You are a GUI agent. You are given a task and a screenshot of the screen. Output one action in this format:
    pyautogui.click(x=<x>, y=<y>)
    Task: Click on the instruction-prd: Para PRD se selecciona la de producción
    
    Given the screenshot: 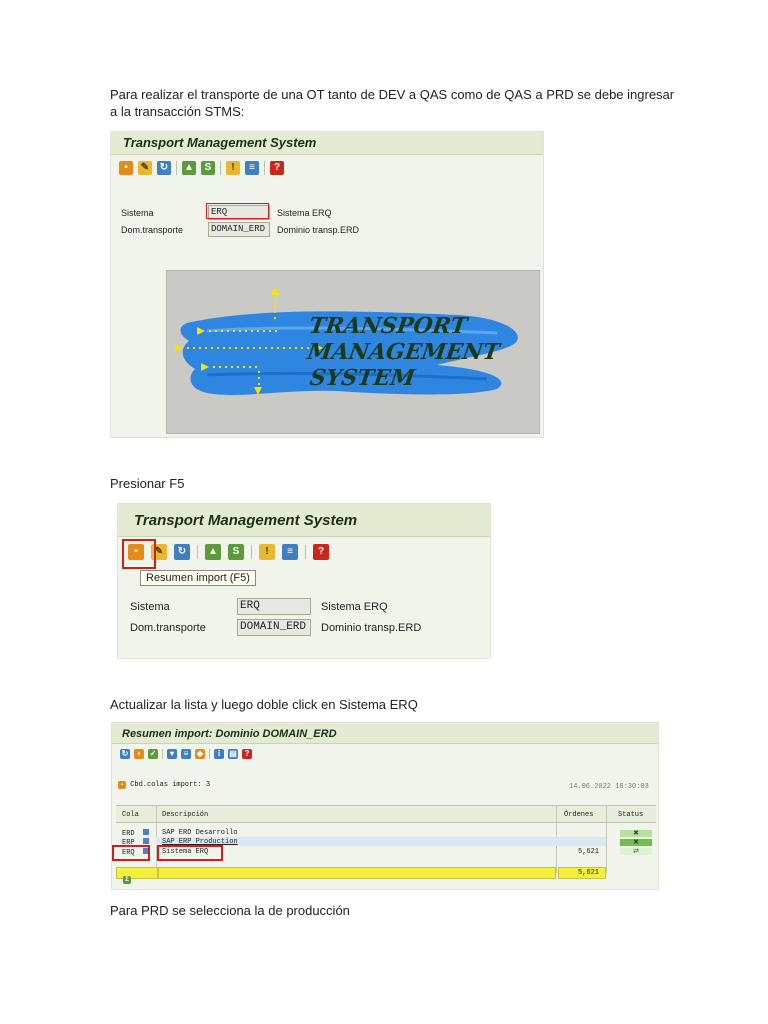 What is the action you would take?
    pyautogui.click(x=230, y=910)
    